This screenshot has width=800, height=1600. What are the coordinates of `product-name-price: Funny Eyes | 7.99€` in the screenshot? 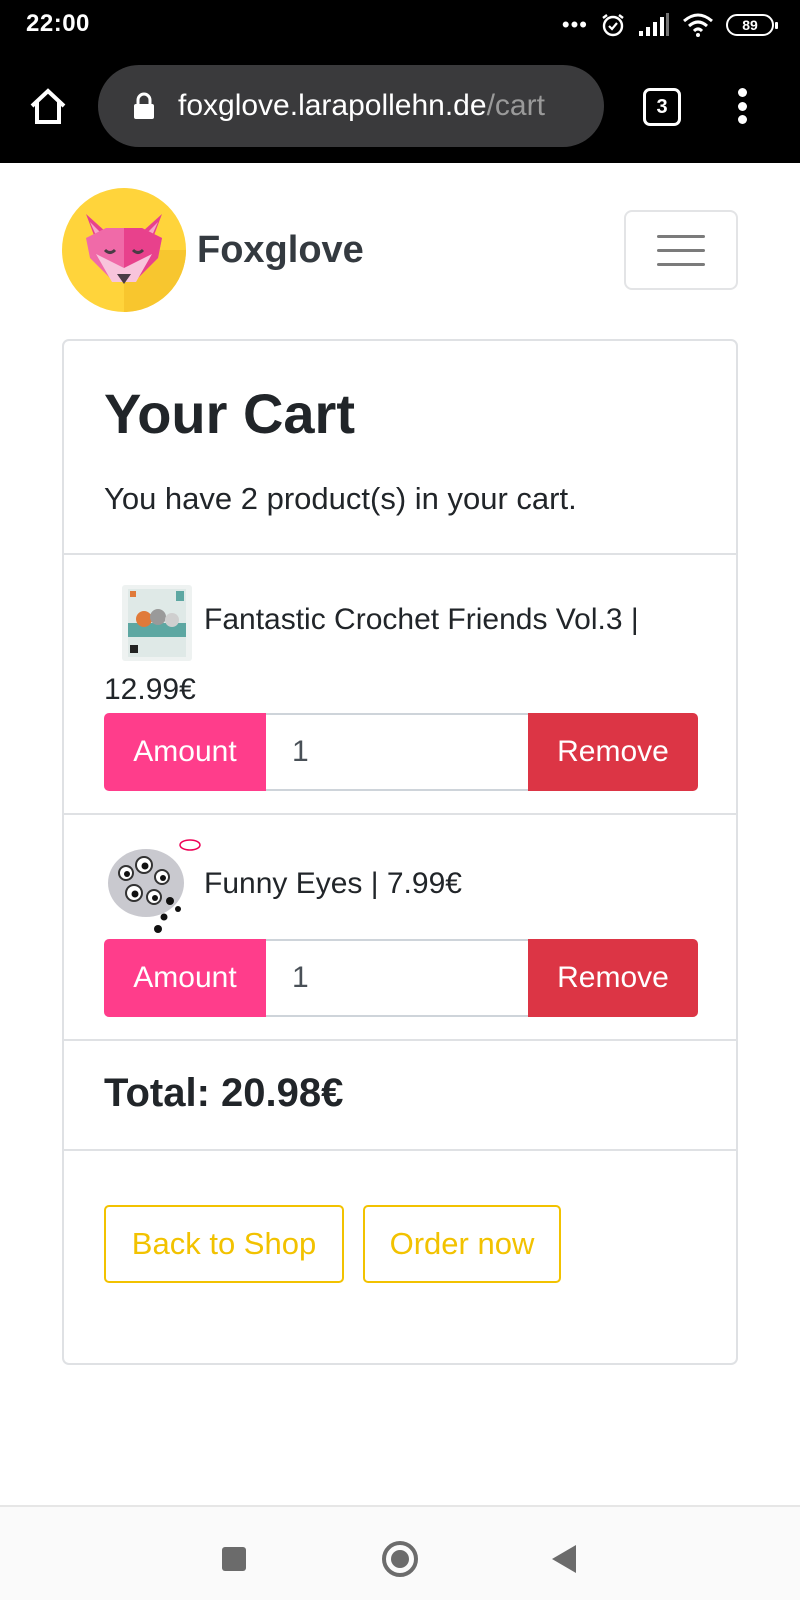 It's located at (333, 883).